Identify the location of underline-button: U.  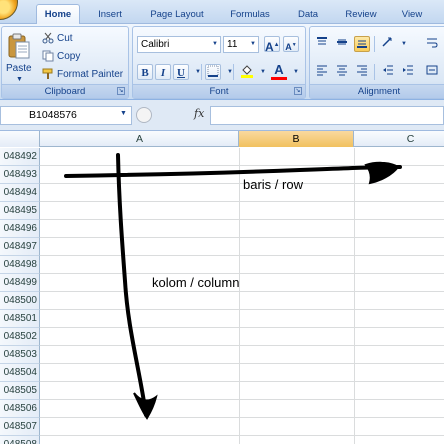
(181, 72).